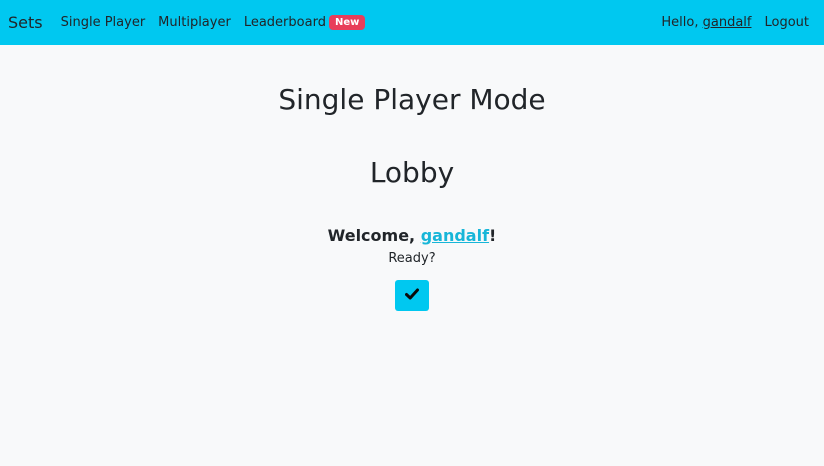 This screenshot has height=466, width=824. I want to click on nav-link-multiplayer: Multiplayer, so click(194, 22).